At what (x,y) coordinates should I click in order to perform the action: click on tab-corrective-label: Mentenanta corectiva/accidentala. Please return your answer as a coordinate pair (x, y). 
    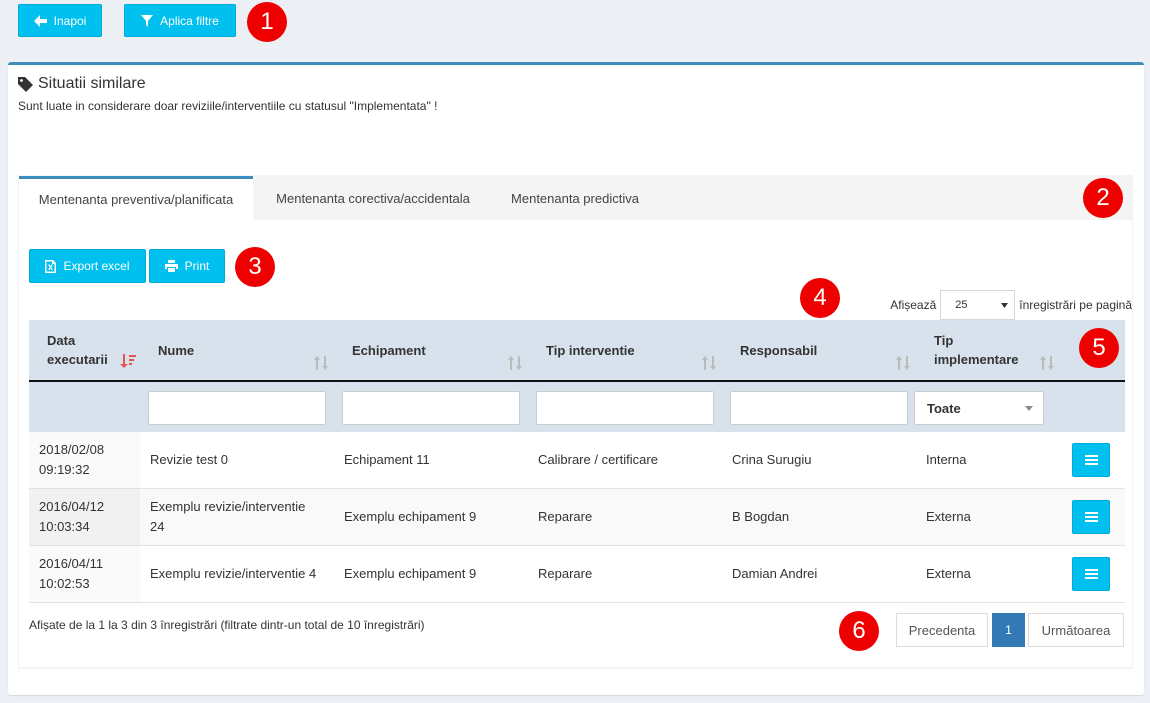
    Looking at the image, I should click on (373, 198).